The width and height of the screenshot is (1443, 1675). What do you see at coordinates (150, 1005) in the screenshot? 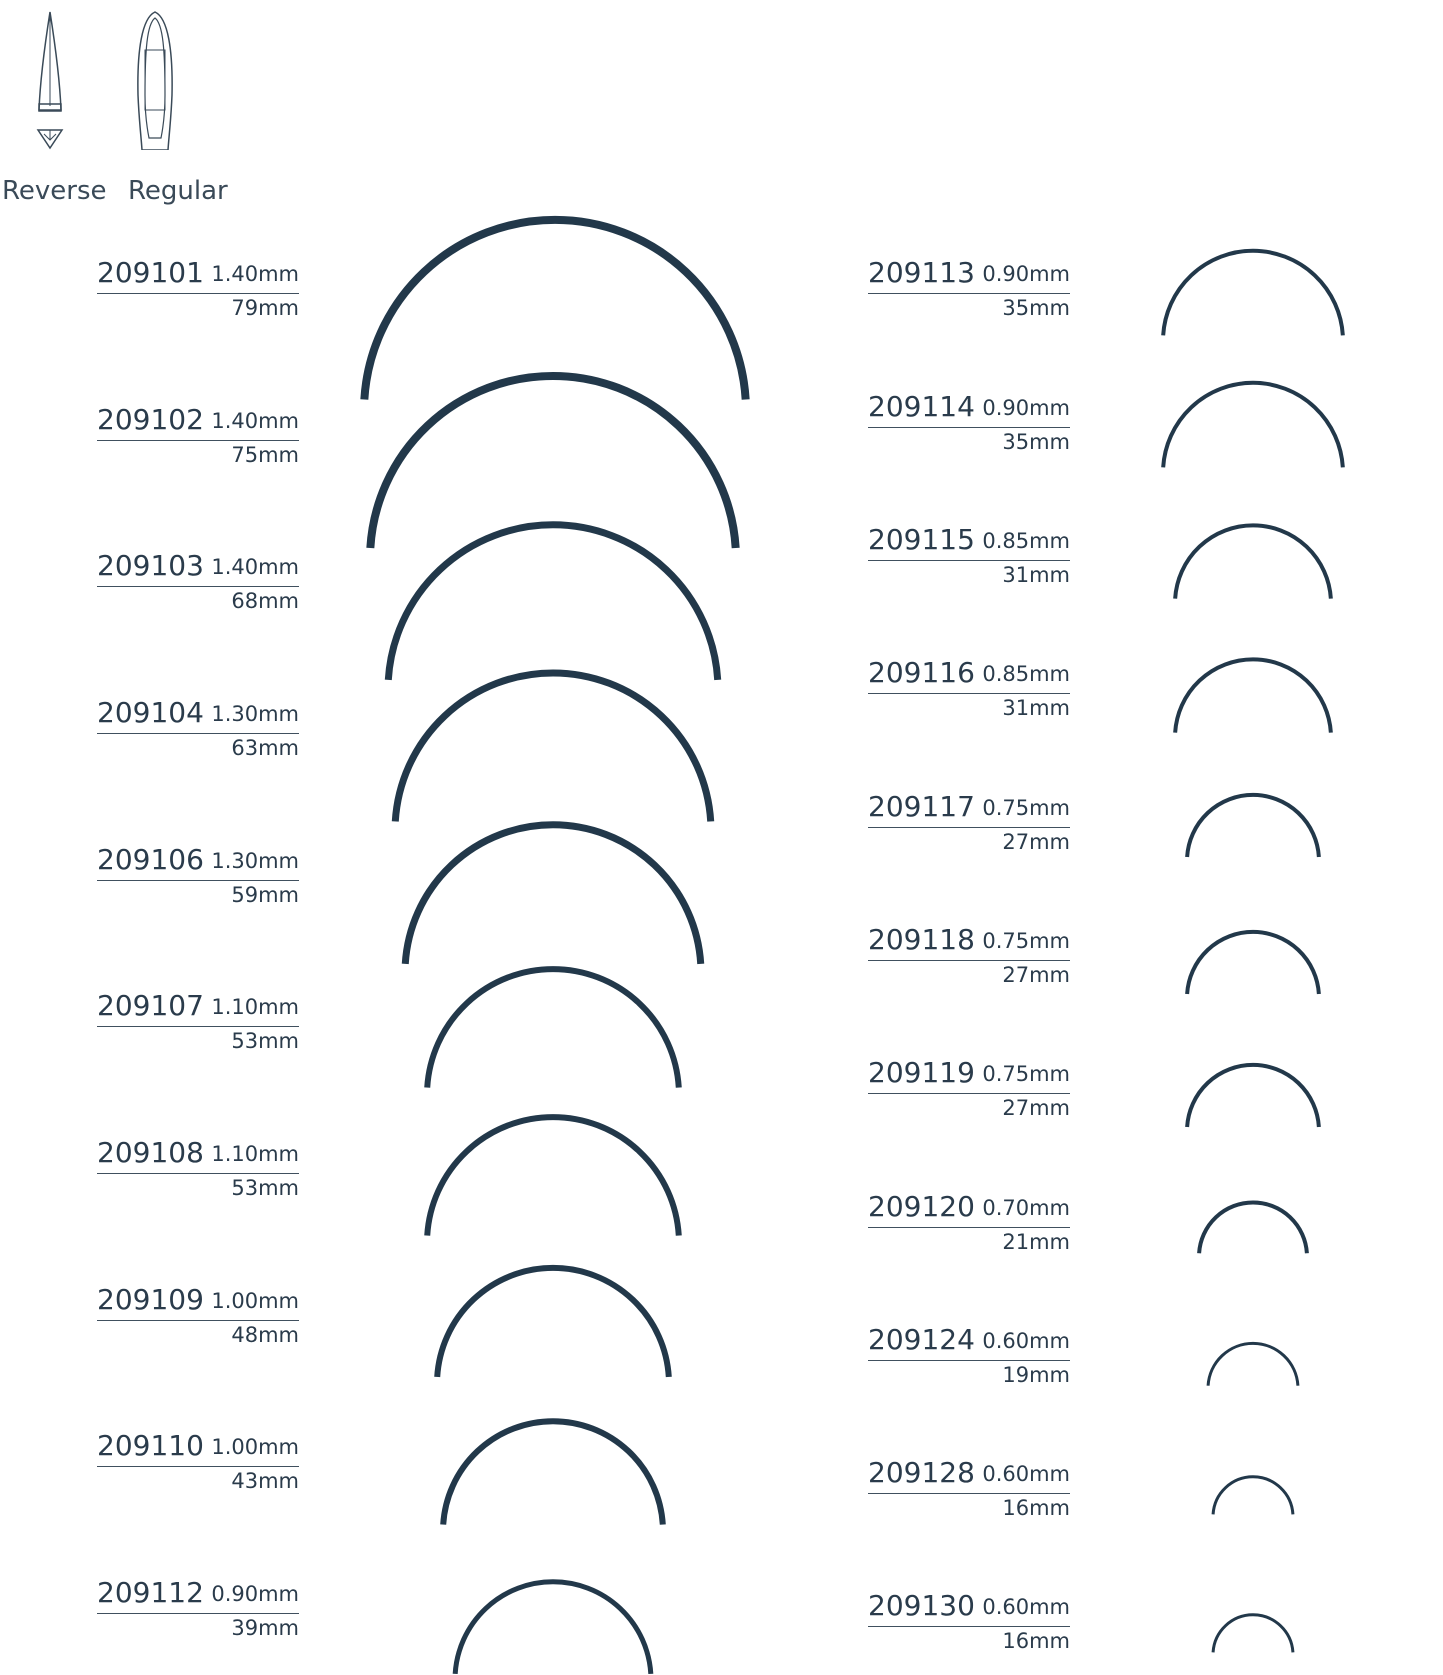
I see `product-code: 209107` at bounding box center [150, 1005].